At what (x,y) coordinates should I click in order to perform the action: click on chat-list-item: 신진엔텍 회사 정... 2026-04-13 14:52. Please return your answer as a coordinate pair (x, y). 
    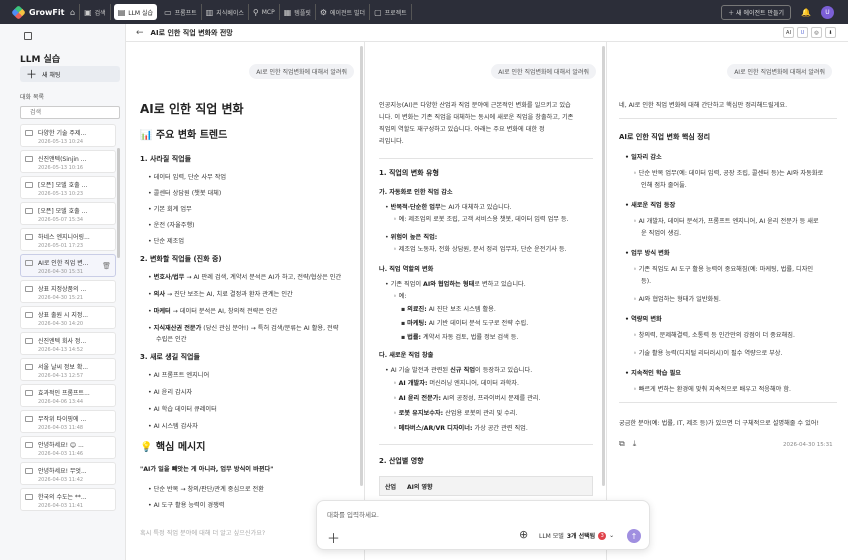
    Looking at the image, I should click on (68, 343).